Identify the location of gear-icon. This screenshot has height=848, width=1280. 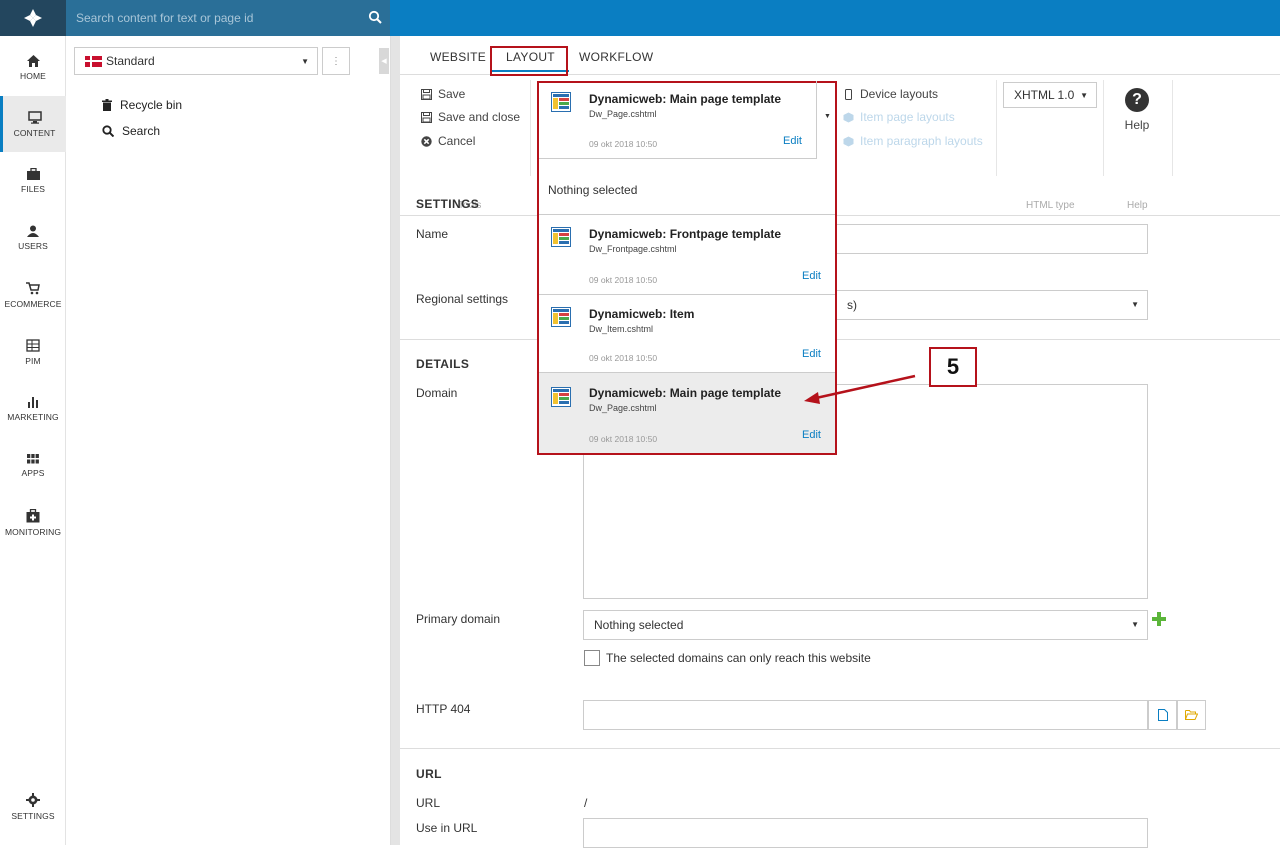
(33, 800).